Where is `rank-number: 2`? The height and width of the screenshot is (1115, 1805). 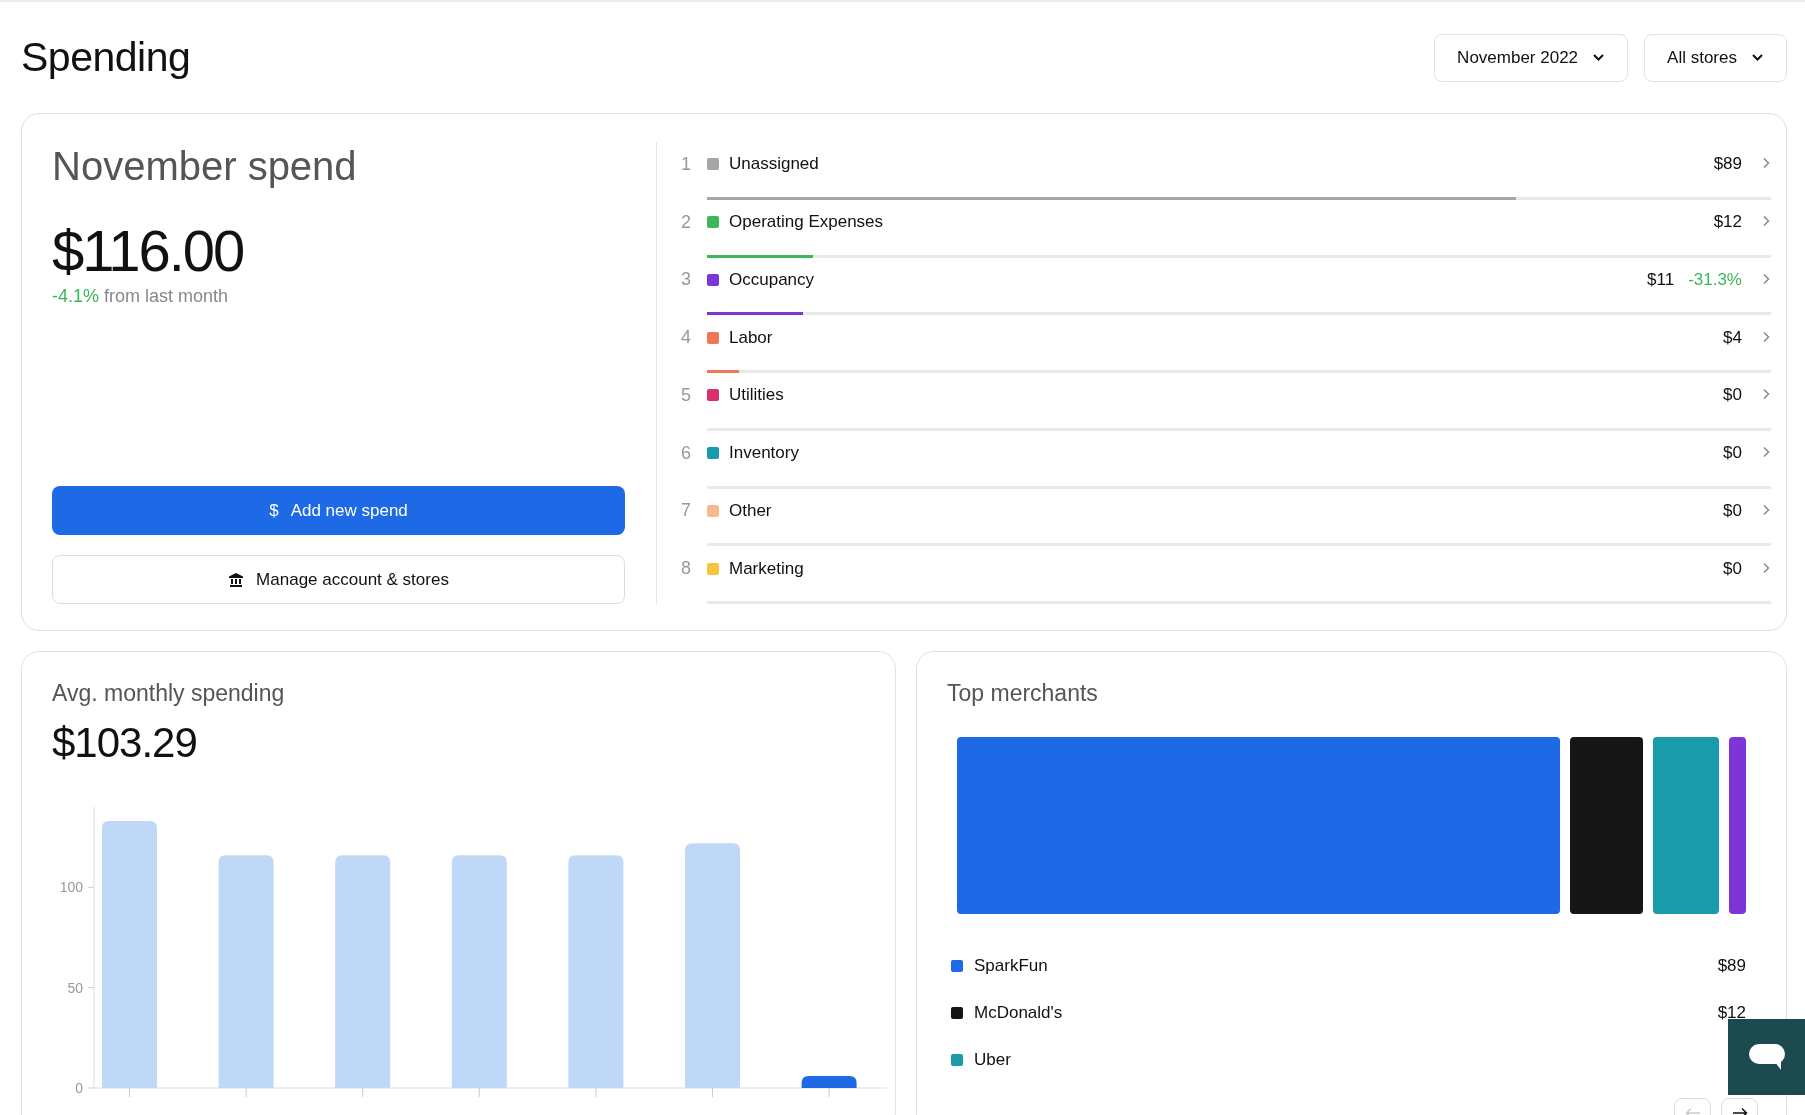 rank-number: 2 is located at coordinates (686, 222).